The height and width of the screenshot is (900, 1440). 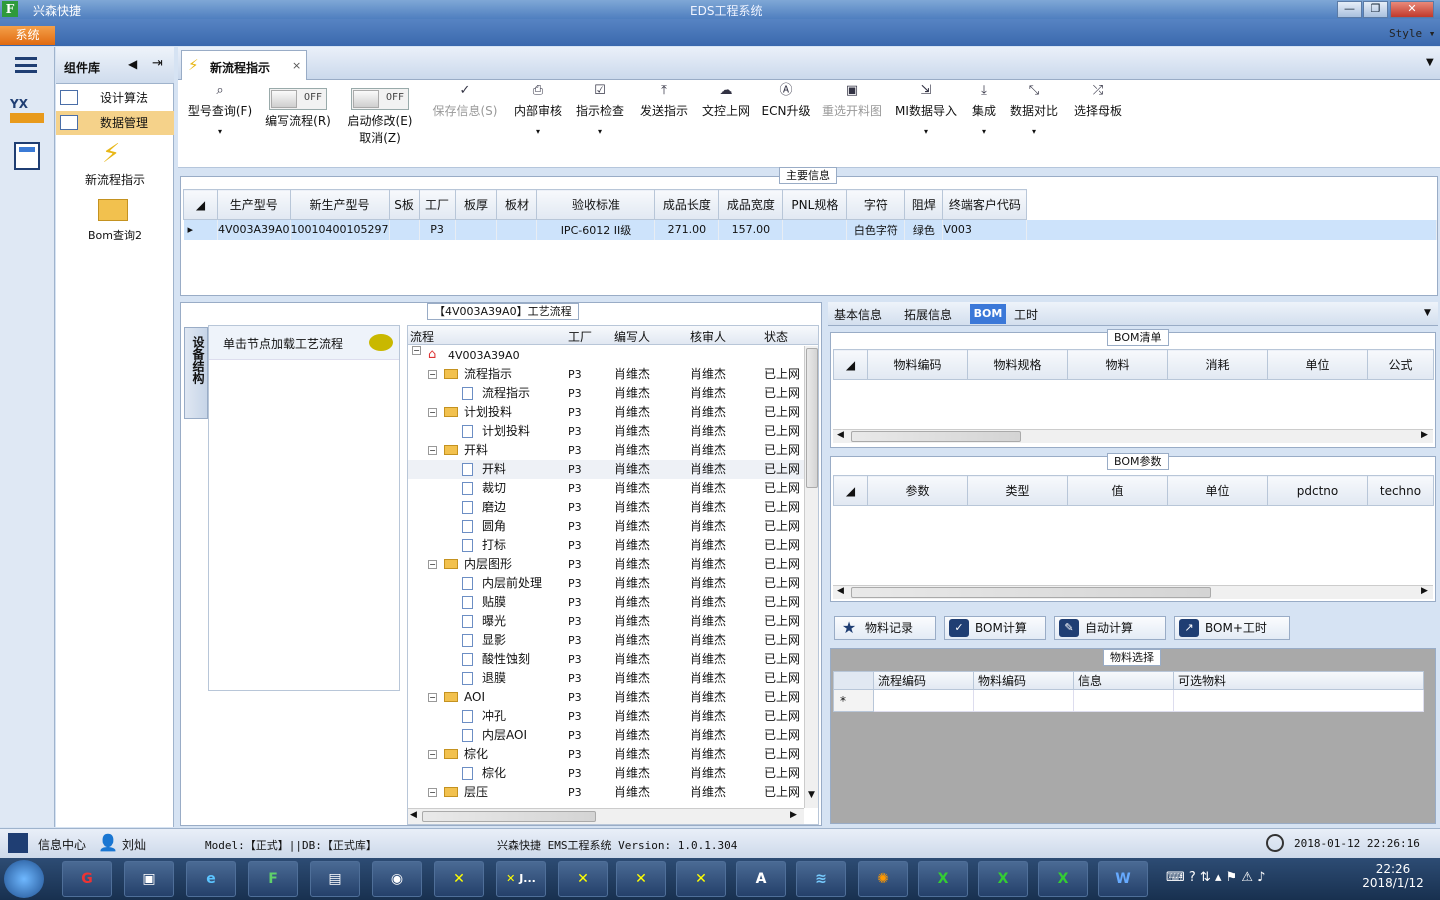 What do you see at coordinates (339, 204) in the screenshot?
I see `column-header: 新生产型号` at bounding box center [339, 204].